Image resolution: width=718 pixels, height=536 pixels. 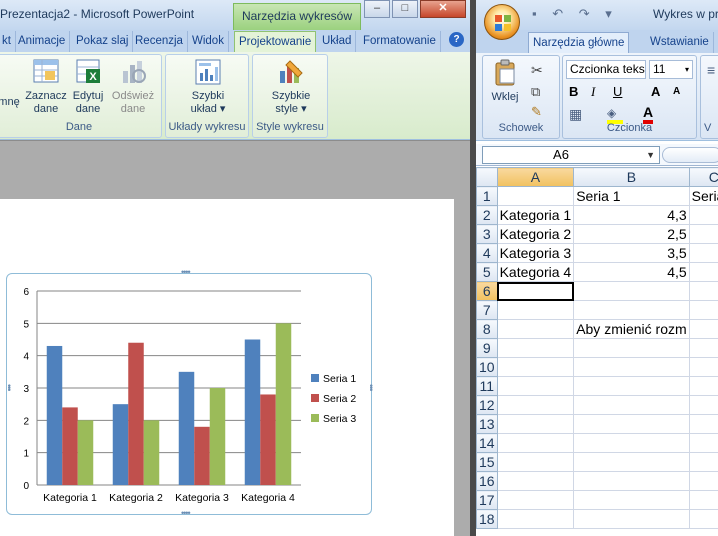 What do you see at coordinates (487, 367) in the screenshot?
I see `row-header: 10` at bounding box center [487, 367].